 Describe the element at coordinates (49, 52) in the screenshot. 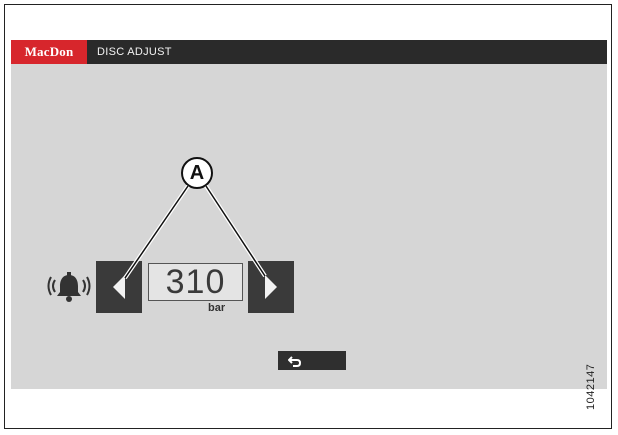

I see `brand-logo: MacDon` at that location.